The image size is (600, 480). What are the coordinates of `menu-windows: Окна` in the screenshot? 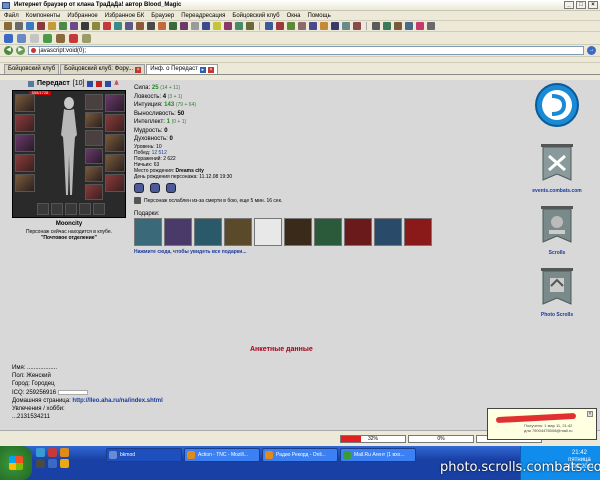 It's located at (294, 15).